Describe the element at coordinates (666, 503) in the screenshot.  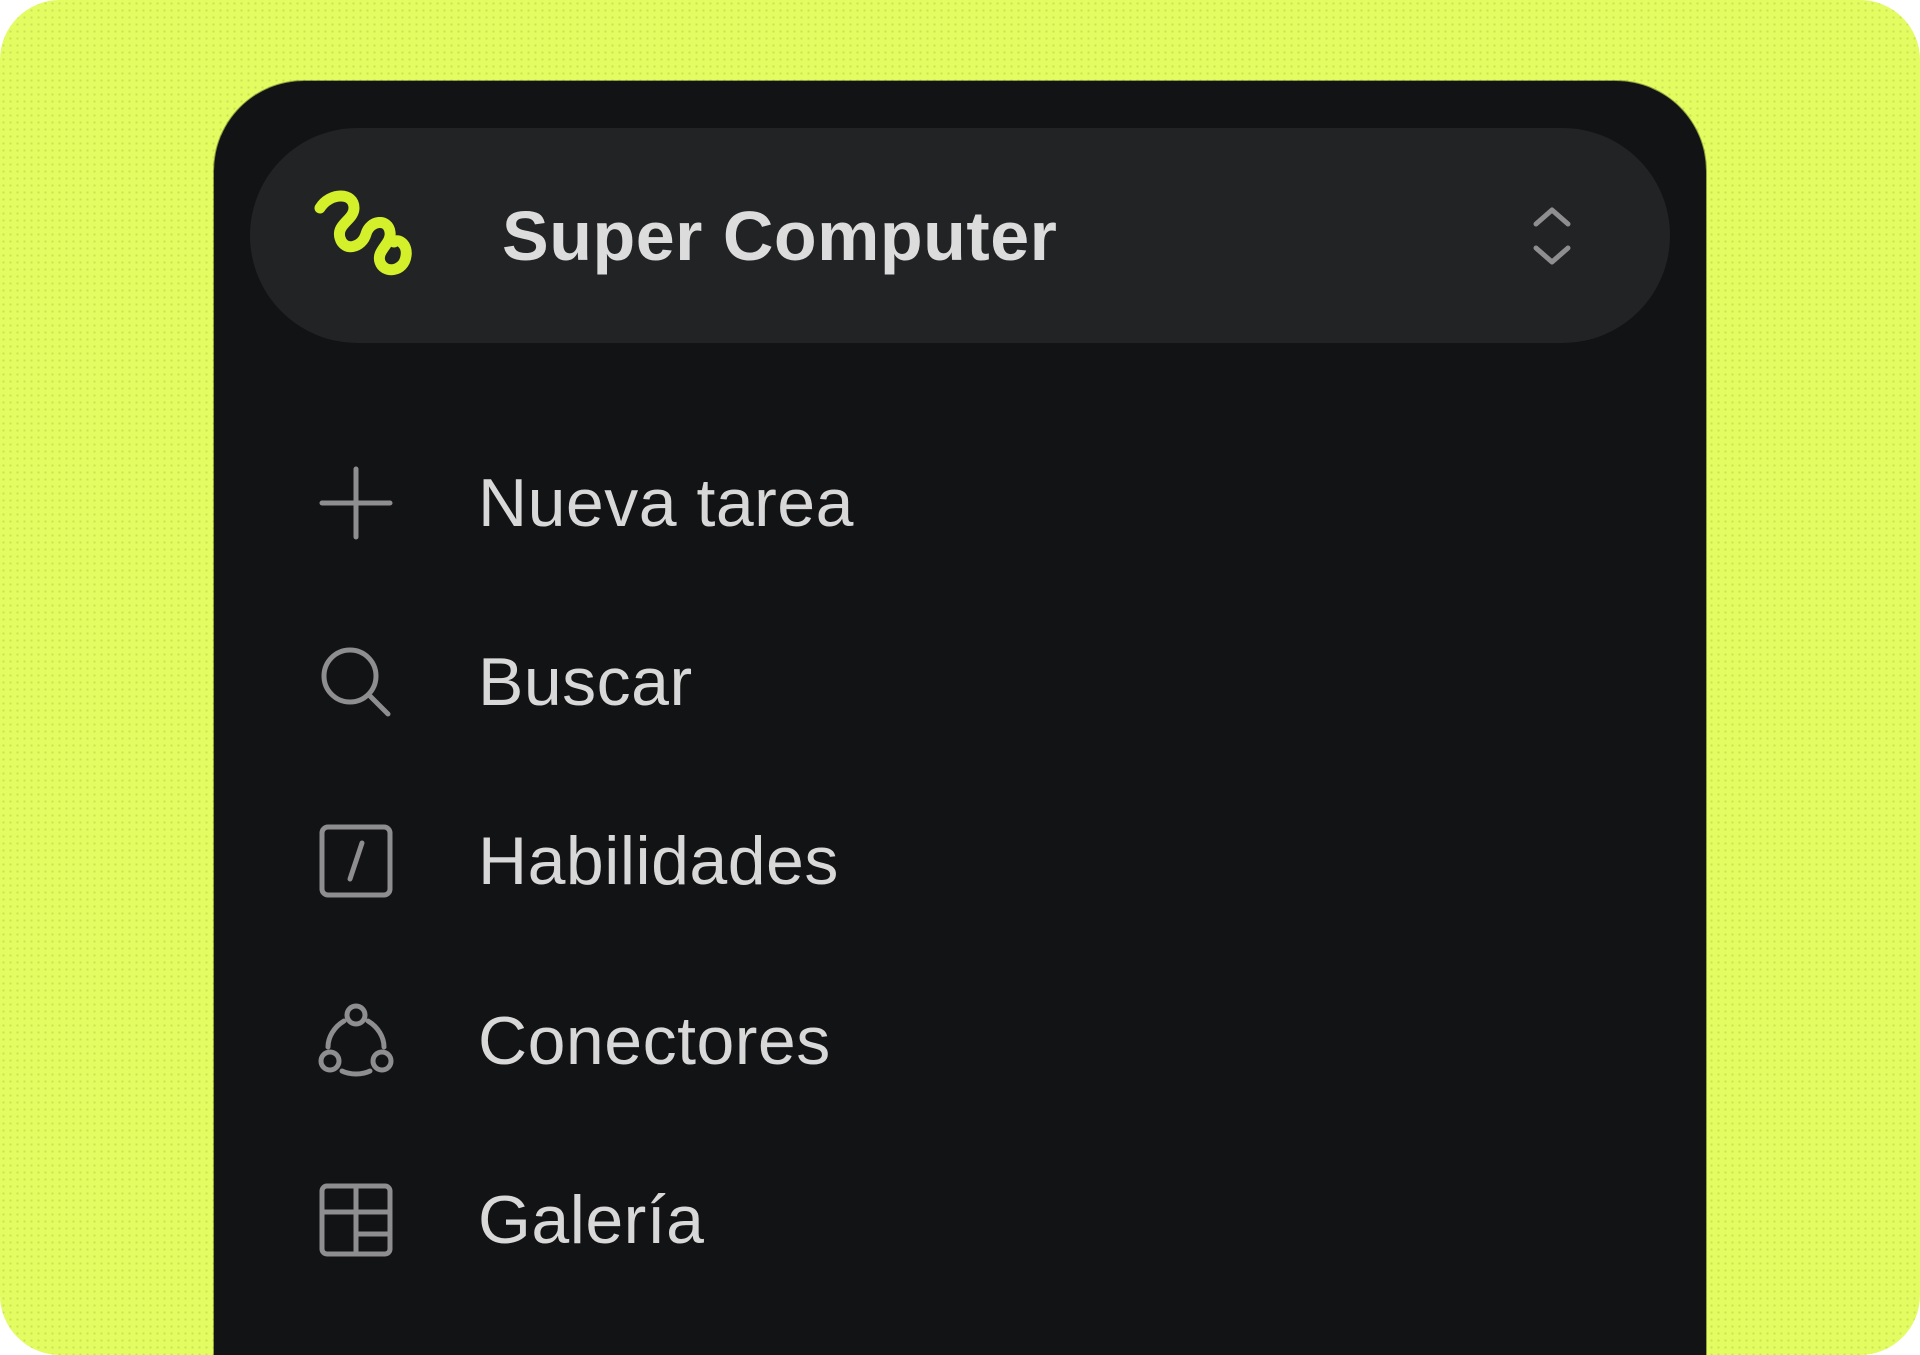
I see `nav-item-label: Nueva tarea` at that location.